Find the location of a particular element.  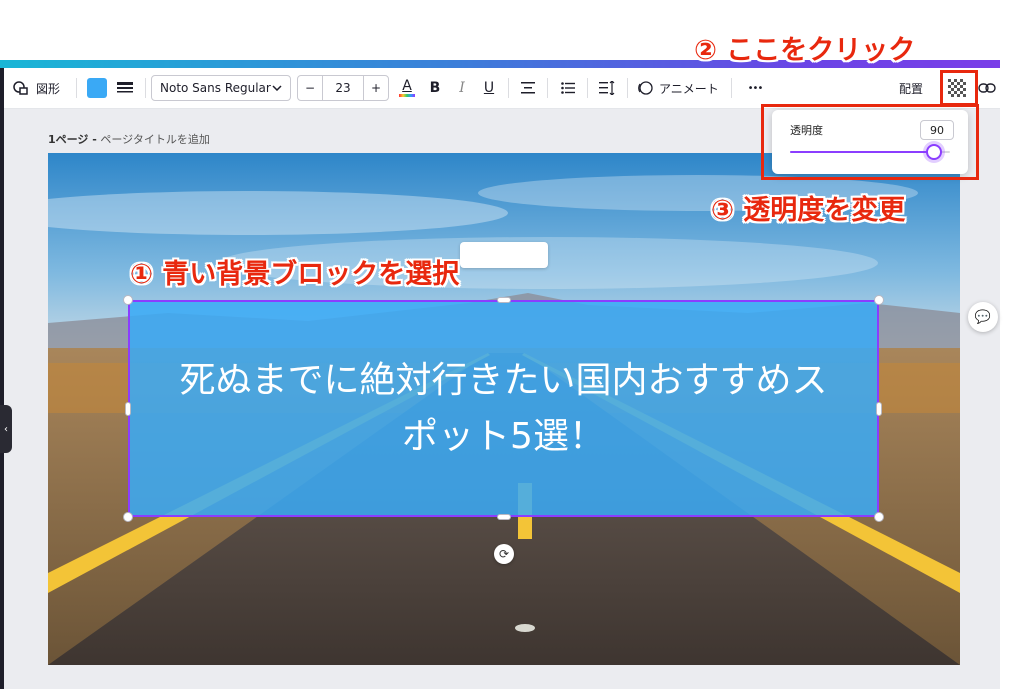

popover-highlight-box is located at coordinates (870, 142).